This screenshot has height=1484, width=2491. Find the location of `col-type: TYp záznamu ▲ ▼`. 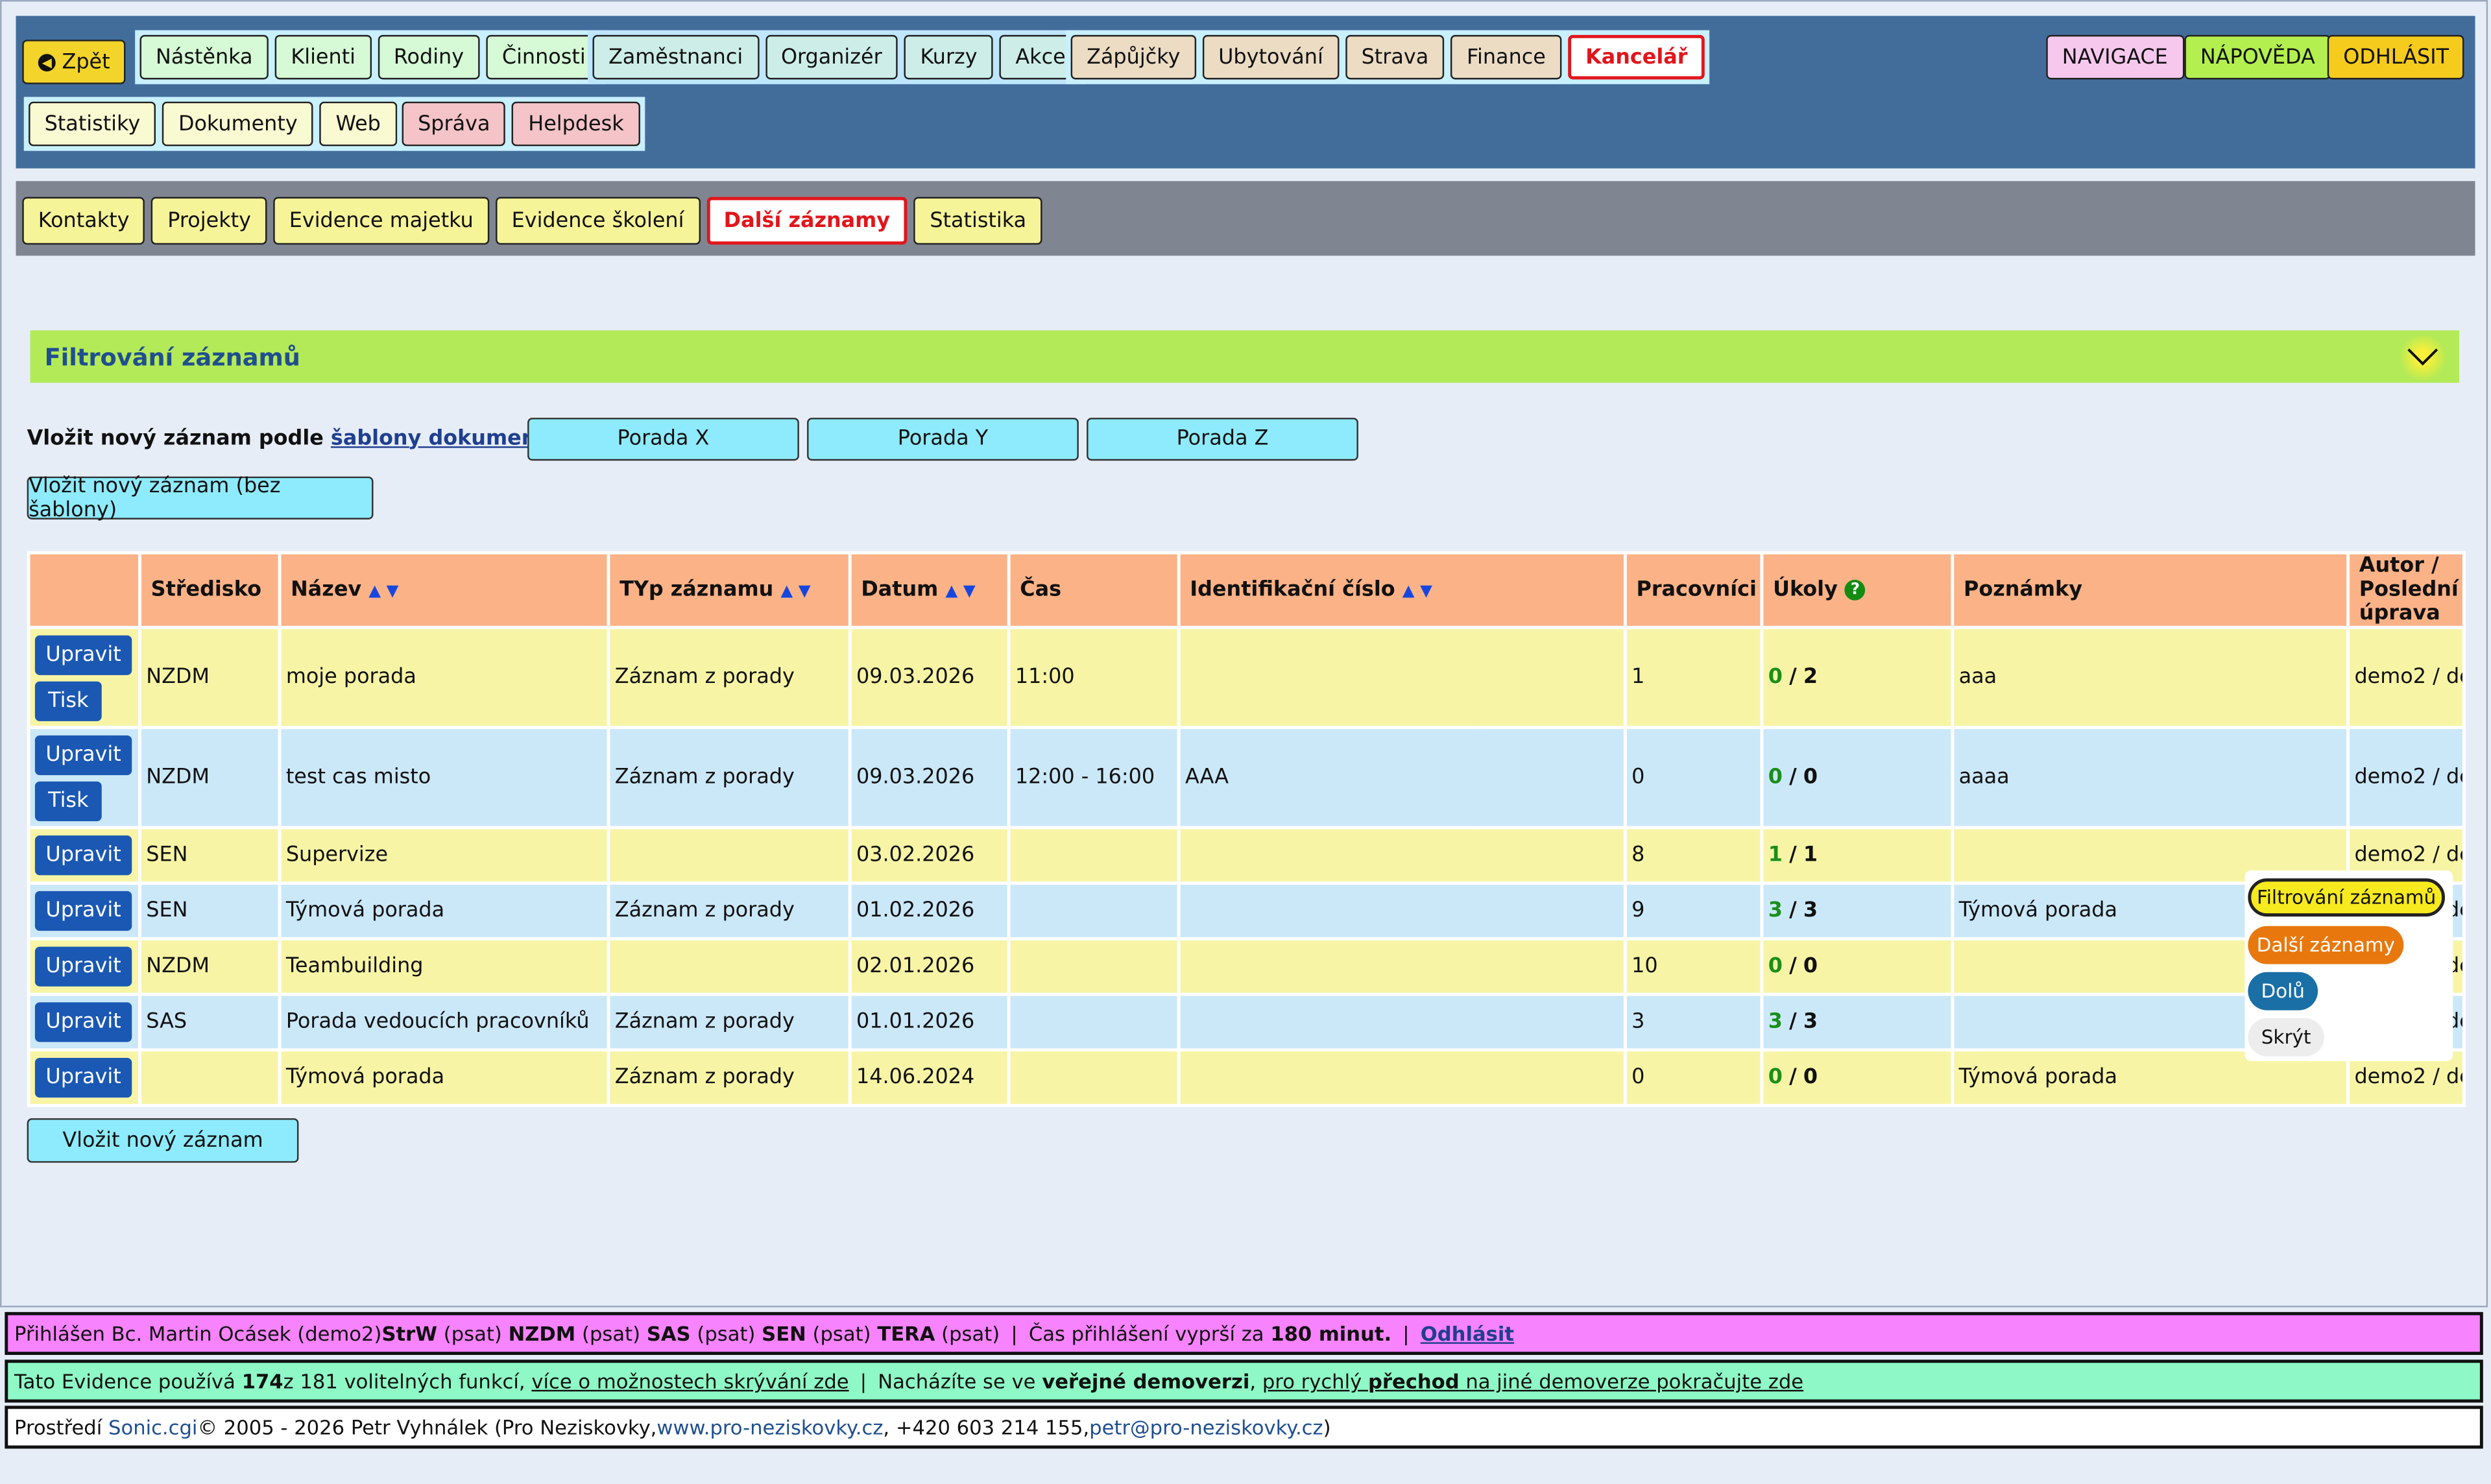

col-type: TYp záznamu ▲ ▼ is located at coordinates (729, 590).